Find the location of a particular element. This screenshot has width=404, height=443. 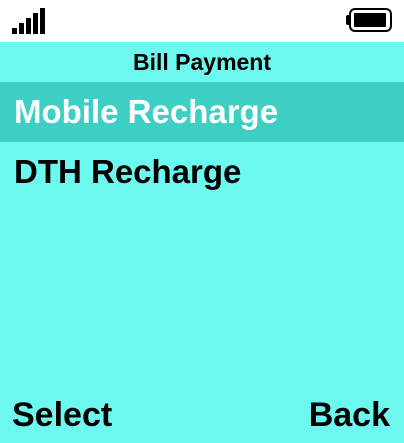

back-softkey: Back is located at coordinates (349, 415).